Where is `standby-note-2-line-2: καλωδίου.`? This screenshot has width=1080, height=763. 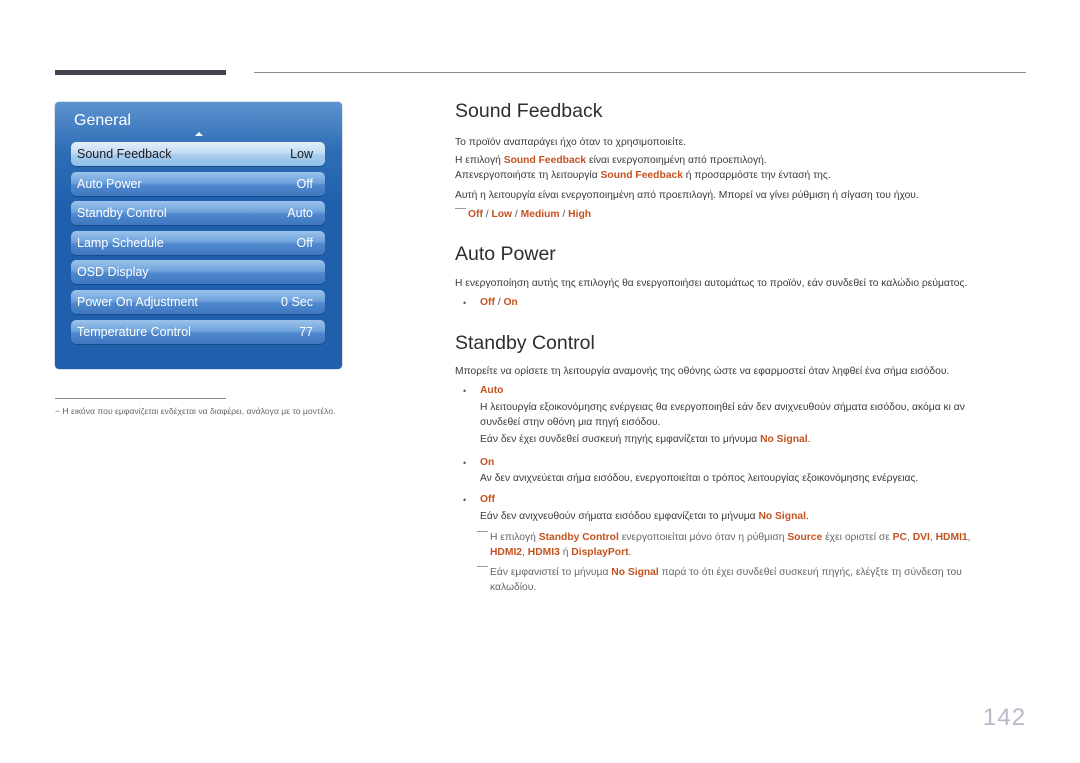 standby-note-2-line-2: καλωδίου. is located at coordinates (513, 587).